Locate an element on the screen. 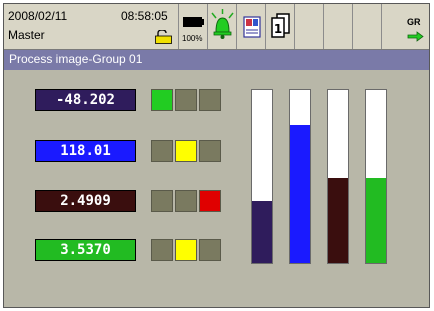  battery-slot: 100% is located at coordinates (193, 26).